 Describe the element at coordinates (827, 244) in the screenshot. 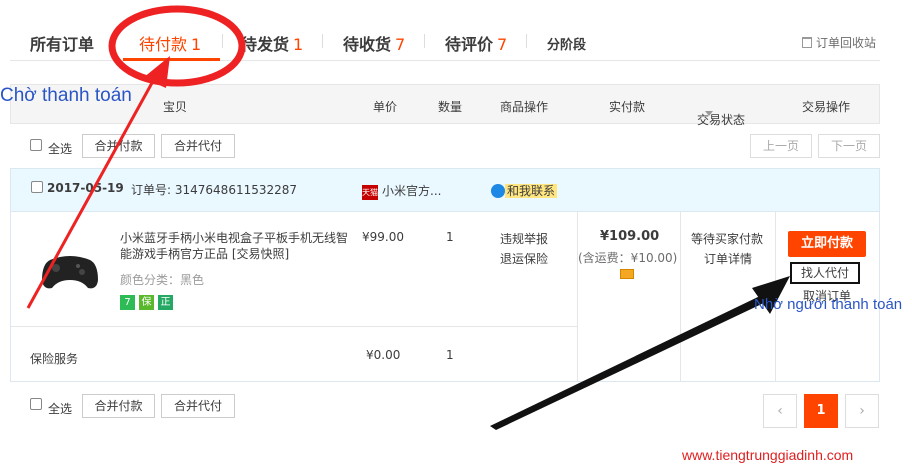

I see `pay-now-button: 立即付款` at that location.